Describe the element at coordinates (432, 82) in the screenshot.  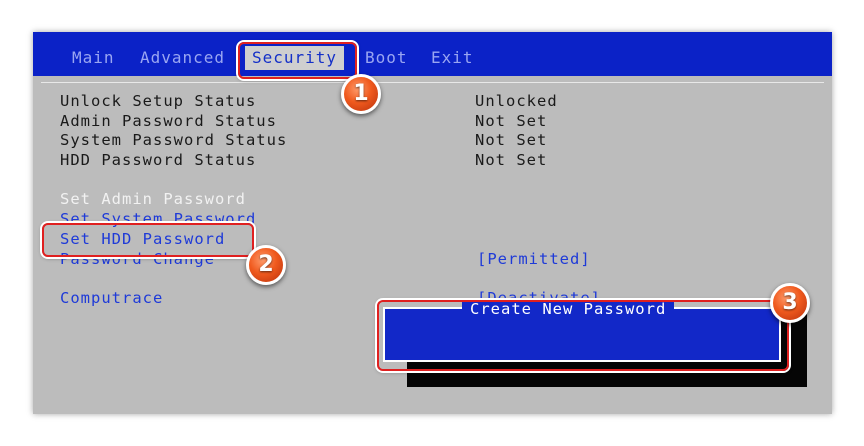
I see `header-divider` at that location.